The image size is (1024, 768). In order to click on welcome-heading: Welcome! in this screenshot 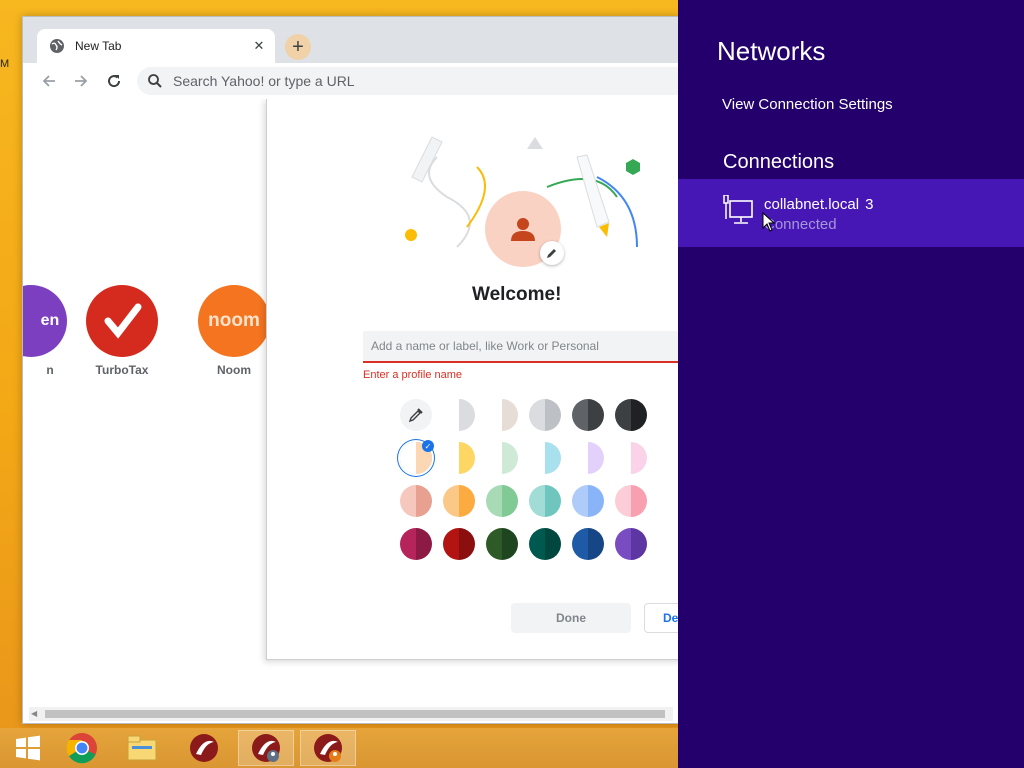, I will do `click(517, 294)`.